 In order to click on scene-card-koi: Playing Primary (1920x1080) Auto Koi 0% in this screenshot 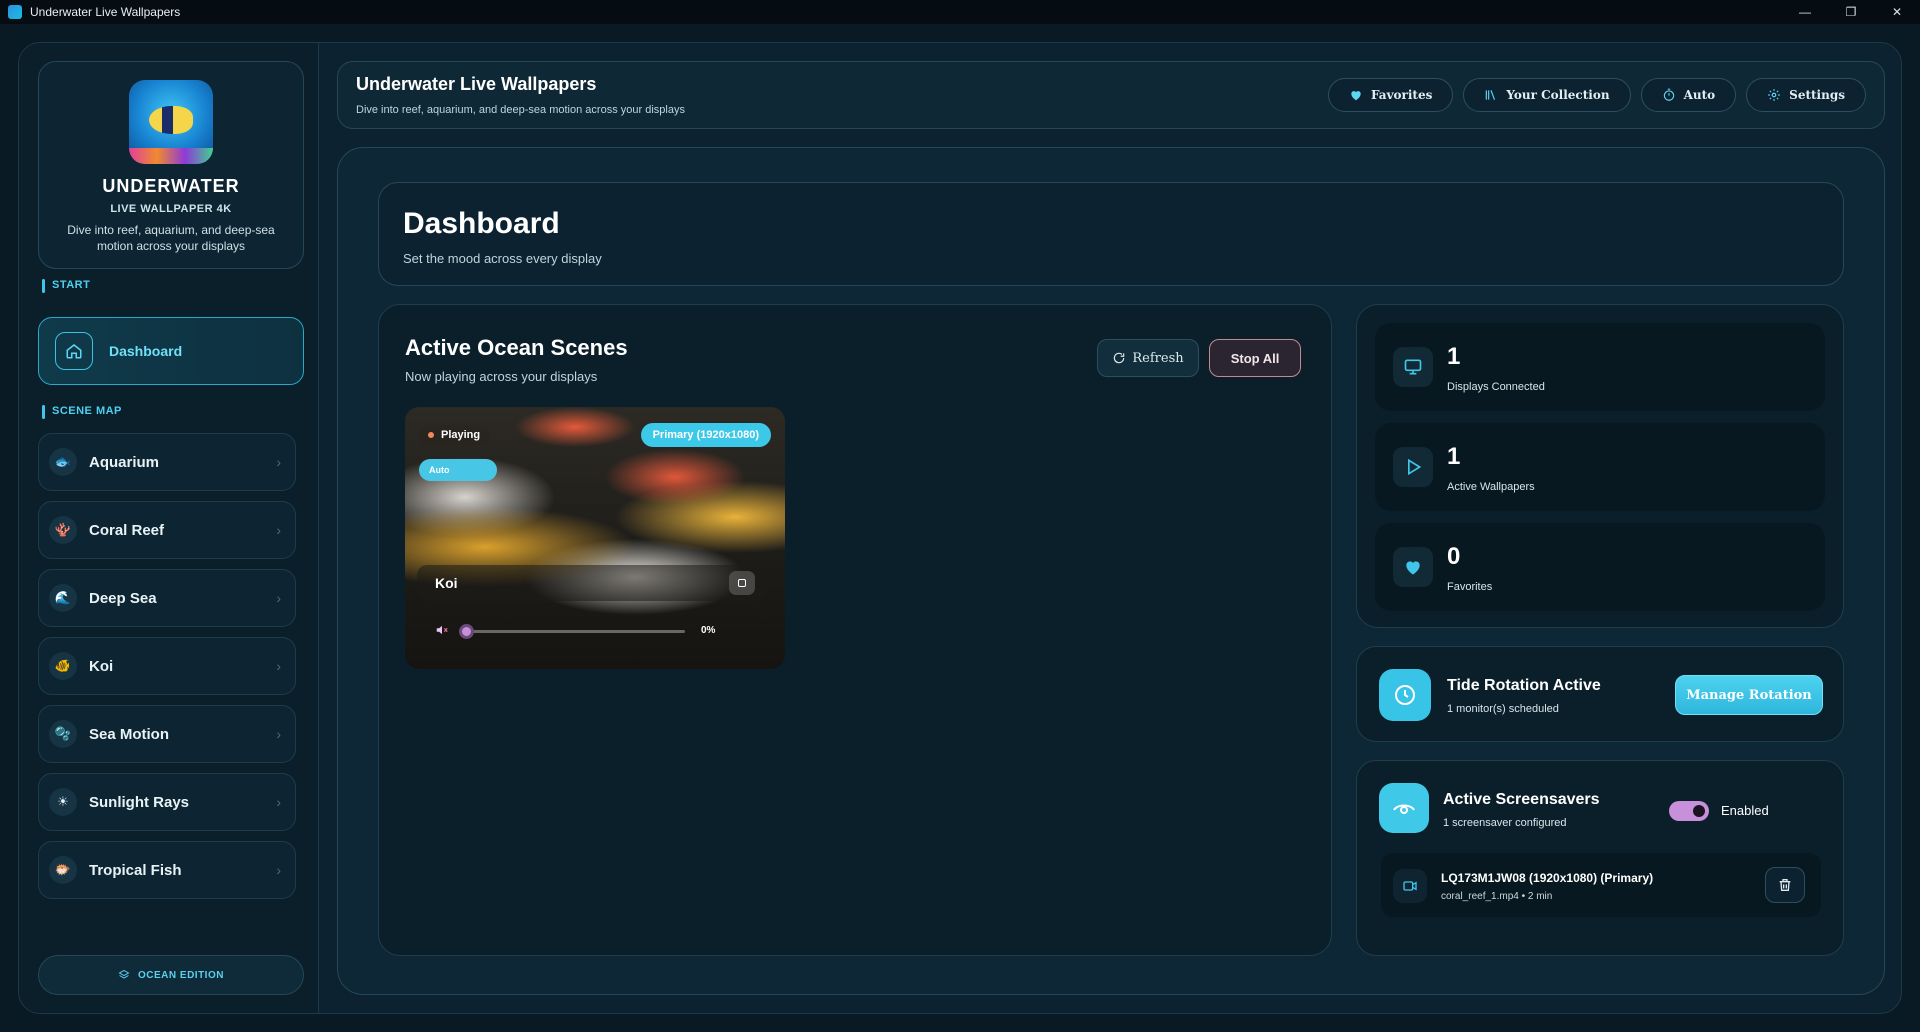, I will do `click(595, 538)`.